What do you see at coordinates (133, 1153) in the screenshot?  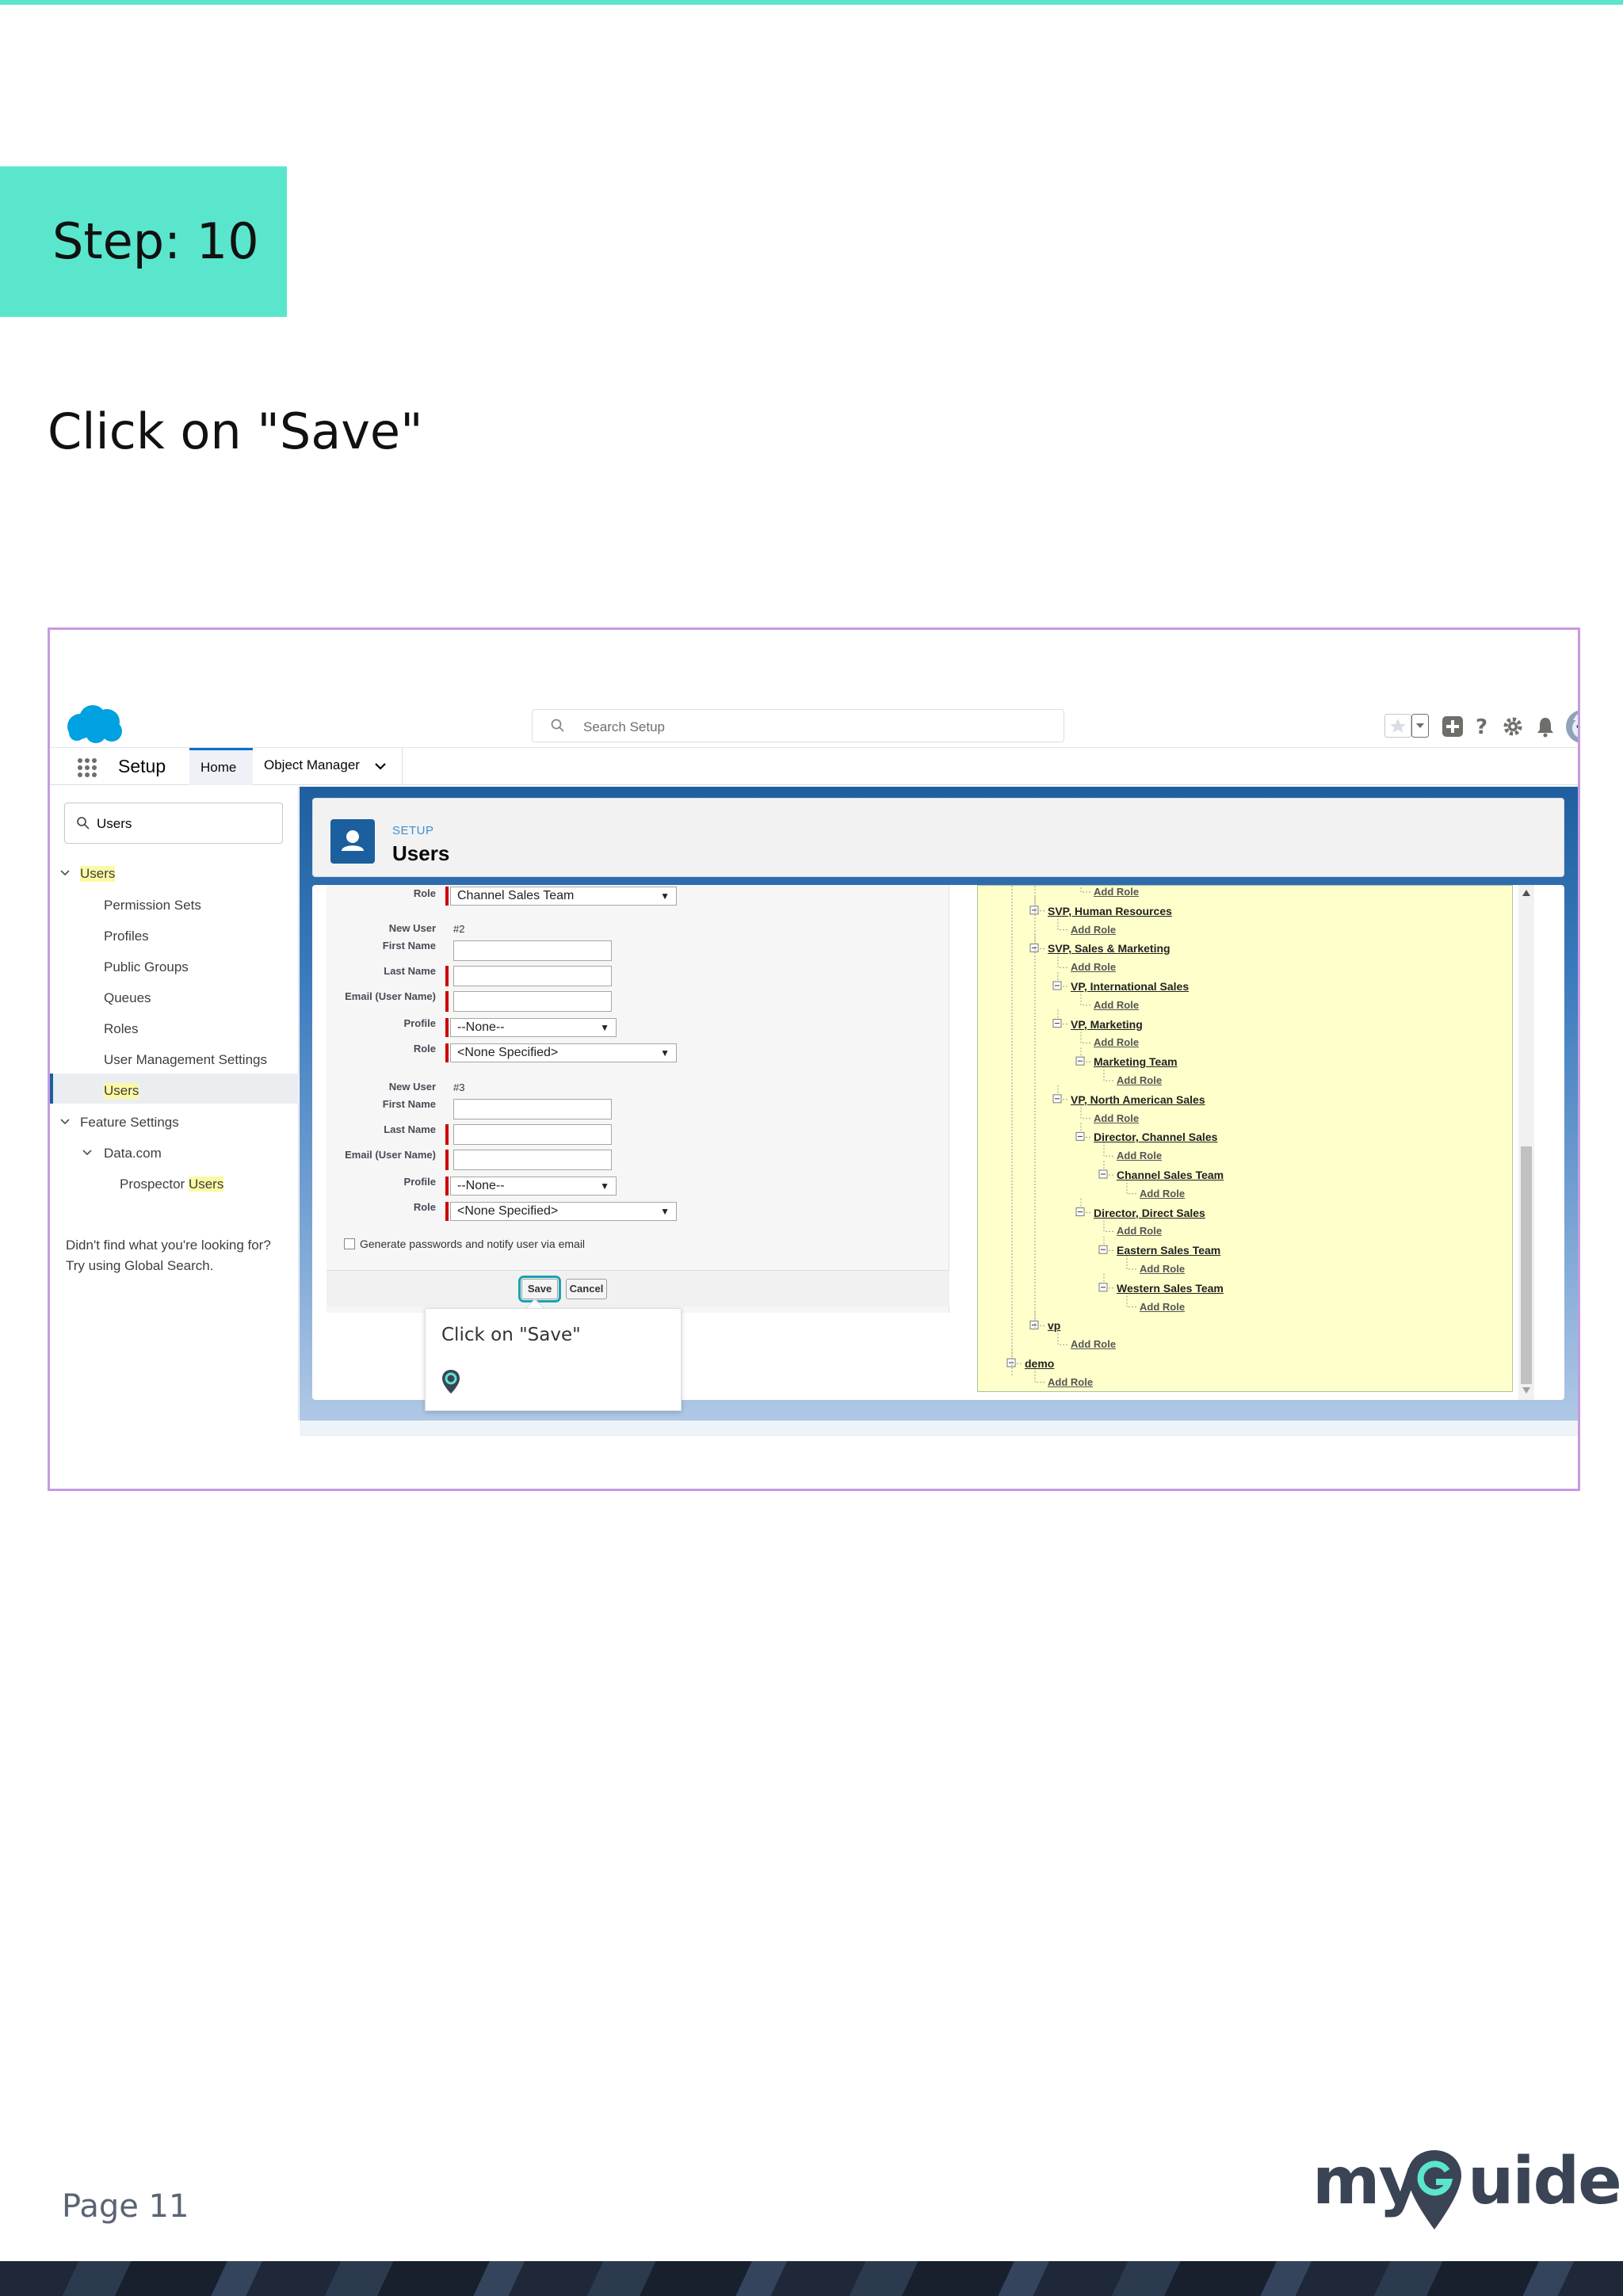 I see `sidebar-item-data-com: Data.com` at bounding box center [133, 1153].